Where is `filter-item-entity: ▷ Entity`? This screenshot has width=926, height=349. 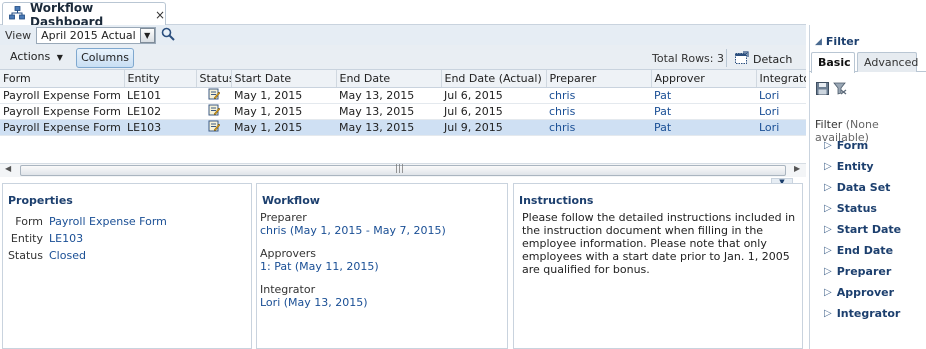 filter-item-entity: ▷ Entity is located at coordinates (849, 166).